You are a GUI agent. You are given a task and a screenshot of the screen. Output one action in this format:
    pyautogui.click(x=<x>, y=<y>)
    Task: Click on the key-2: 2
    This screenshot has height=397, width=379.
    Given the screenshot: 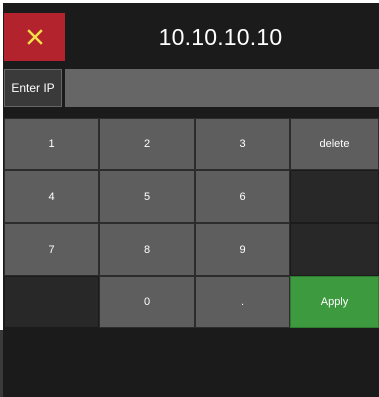 What is the action you would take?
    pyautogui.click(x=147, y=144)
    